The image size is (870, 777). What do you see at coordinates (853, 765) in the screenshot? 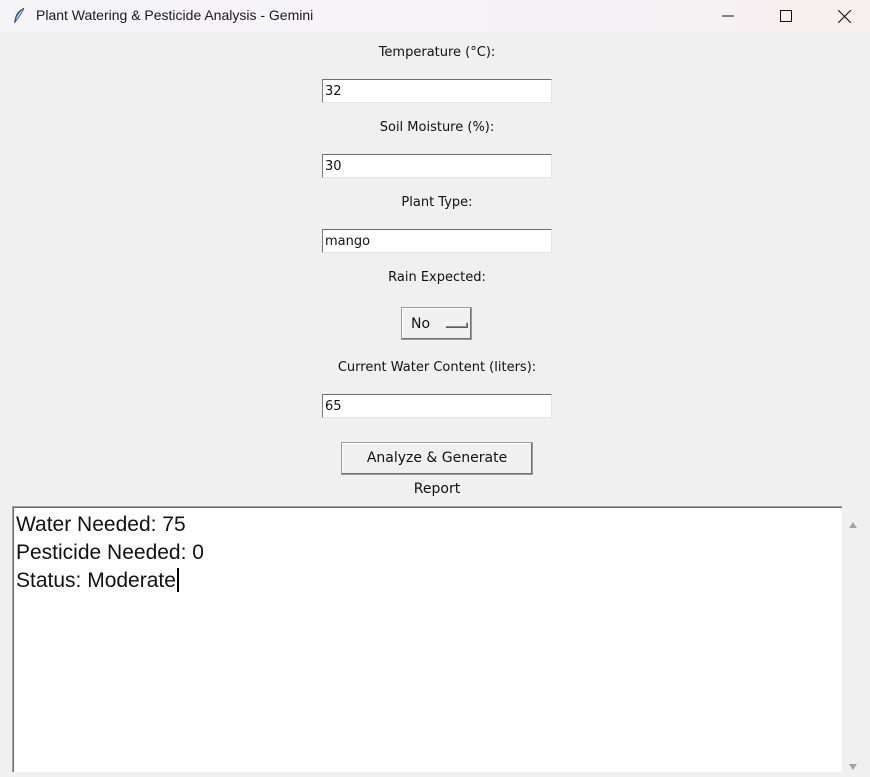
I see `scroll-down-arrow-icon` at bounding box center [853, 765].